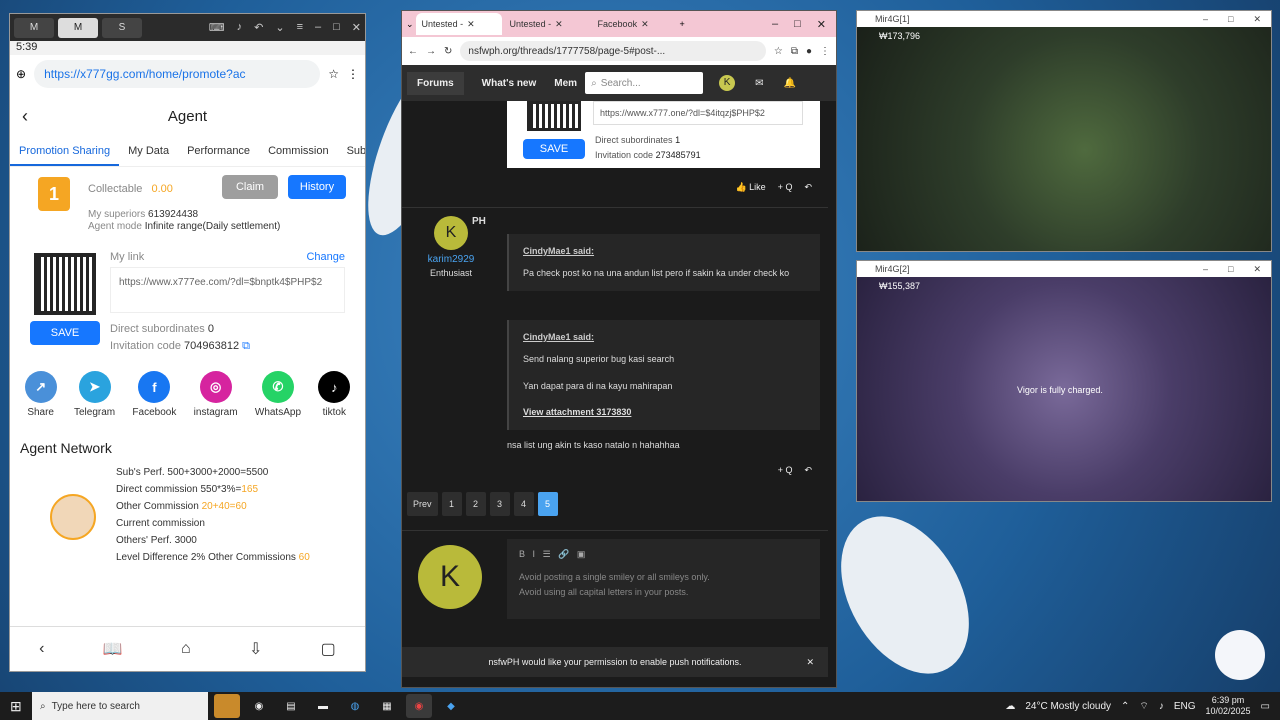  I want to click on forward-icon: →, so click(431, 51).